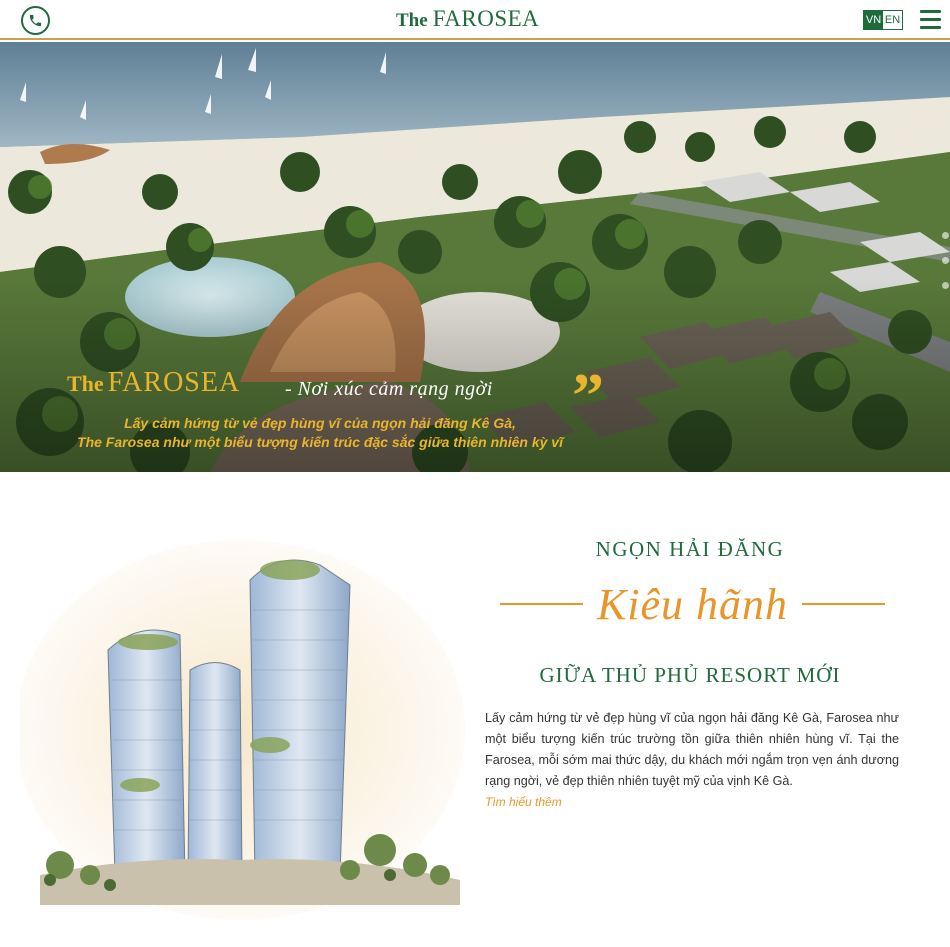  What do you see at coordinates (892, 20) in the screenshot?
I see `lang-en-button: EN` at bounding box center [892, 20].